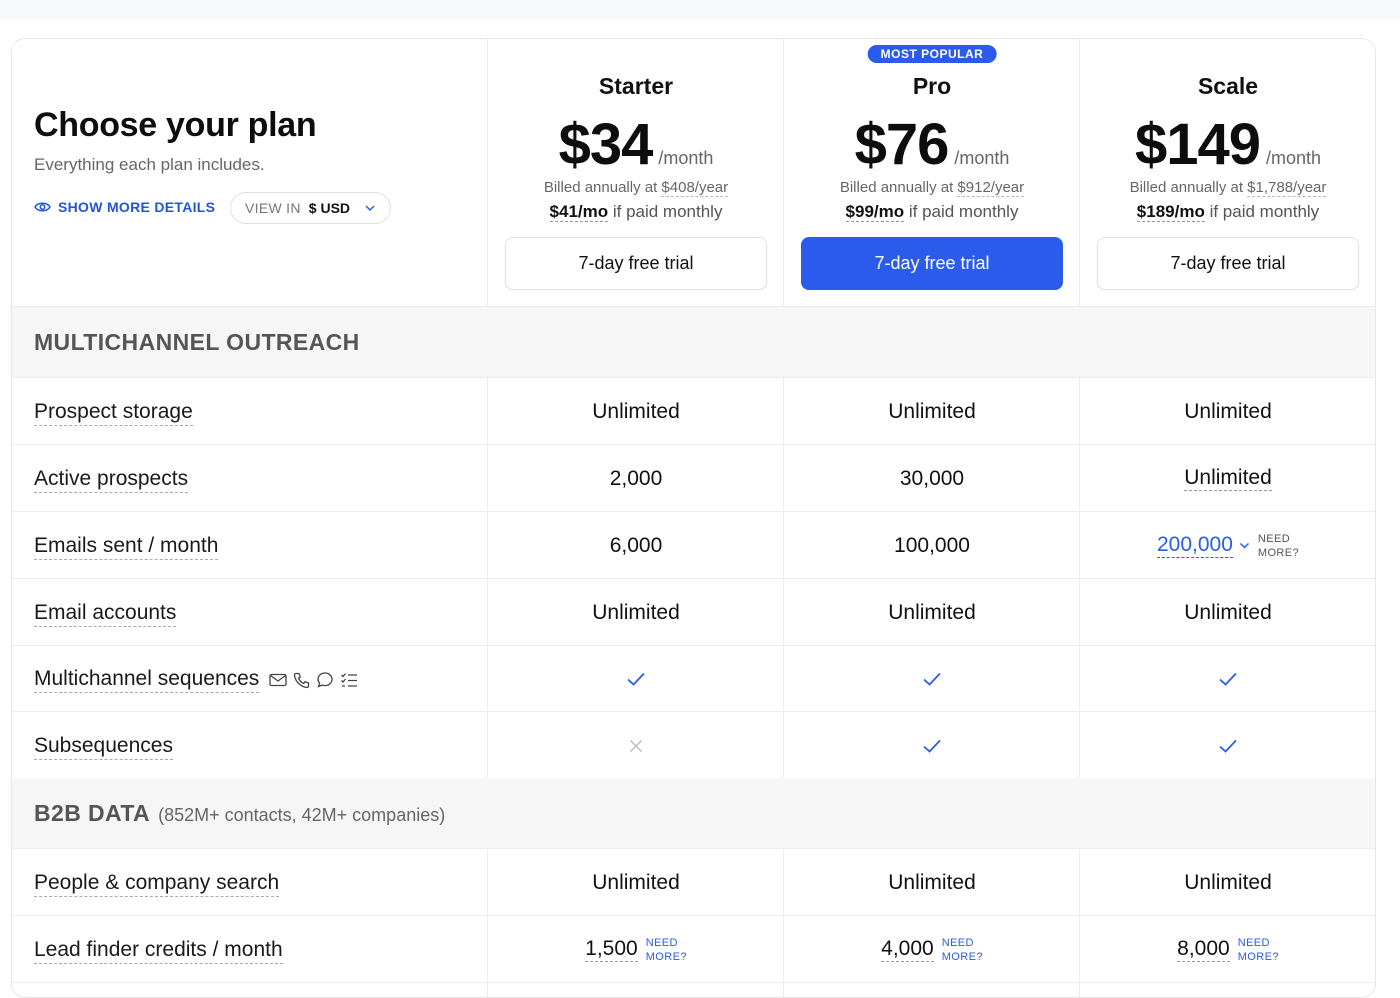  What do you see at coordinates (636, 263) in the screenshot?
I see `starter-trial-button: 7-day free trial` at bounding box center [636, 263].